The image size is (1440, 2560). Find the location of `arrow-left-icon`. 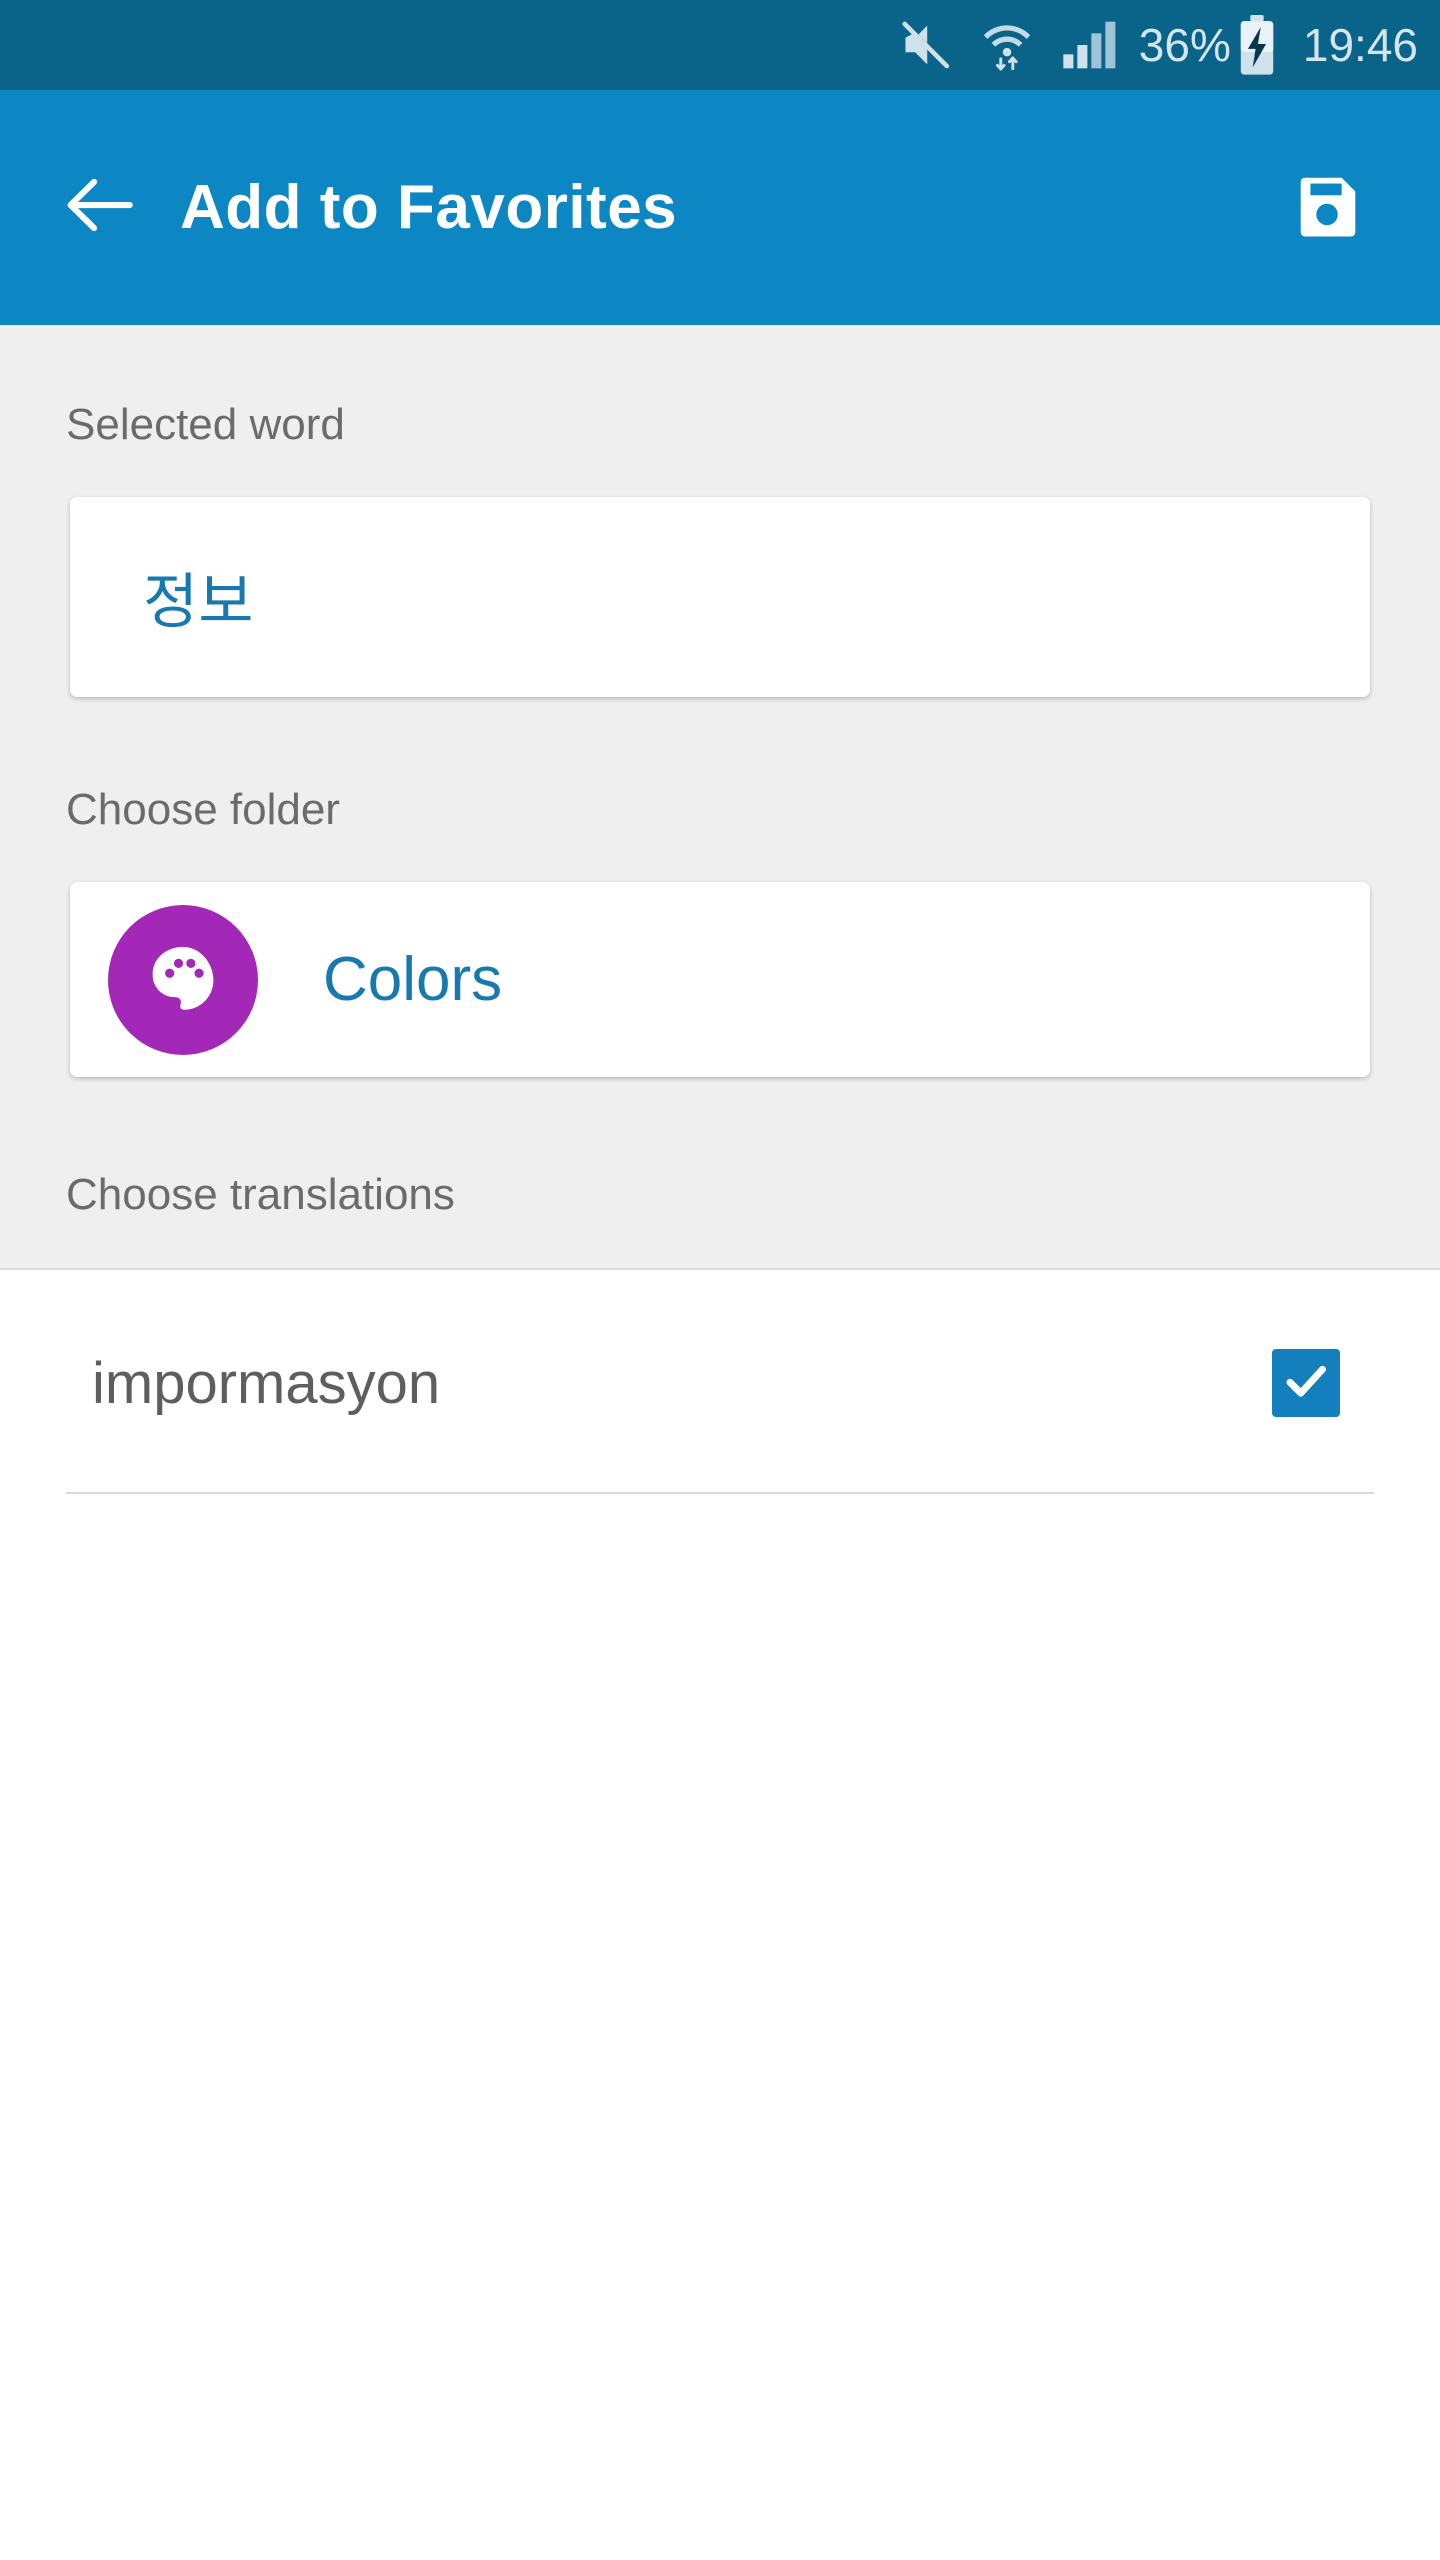

arrow-left-icon is located at coordinates (100, 207).